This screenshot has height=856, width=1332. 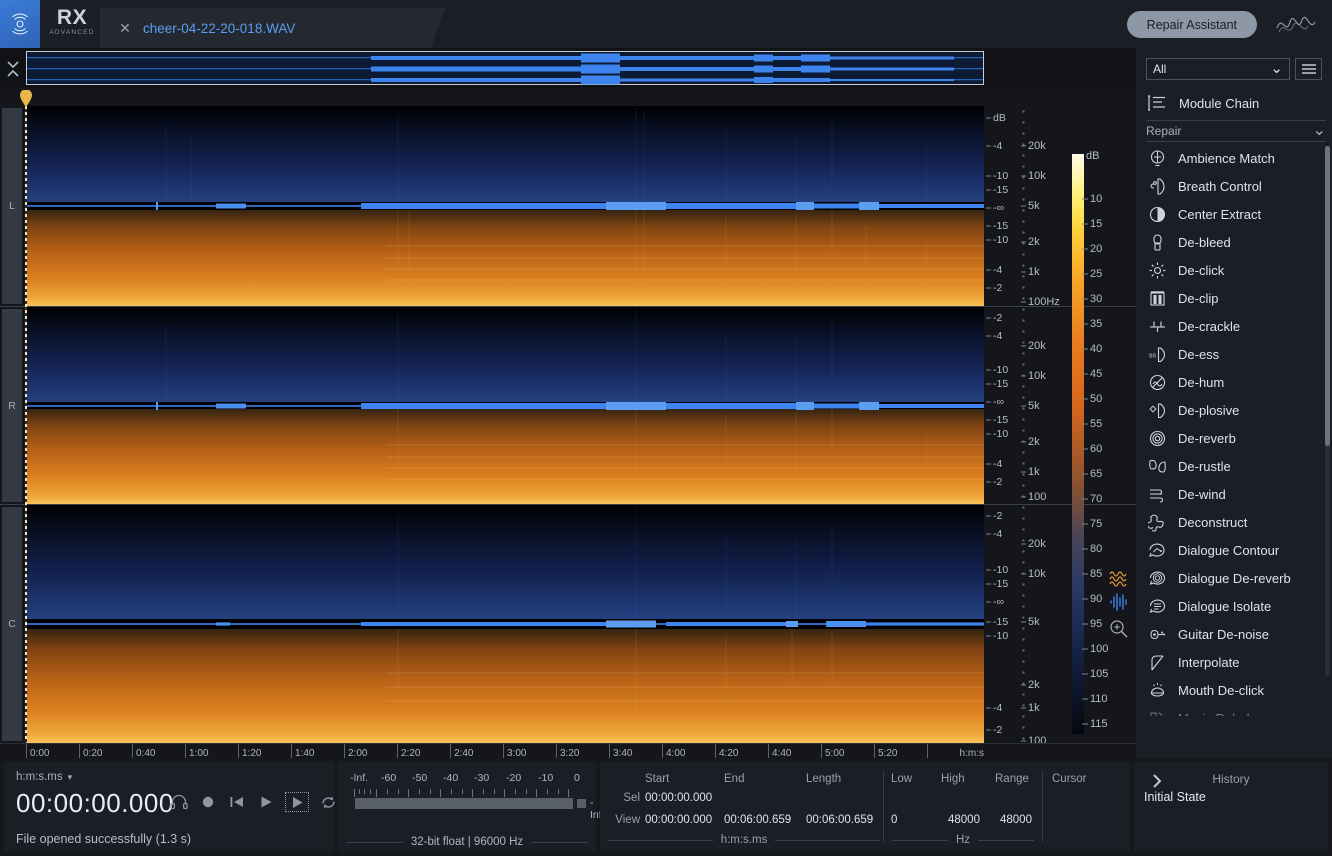 I want to click on colorbar-tick: 85, so click(x=1096, y=574).